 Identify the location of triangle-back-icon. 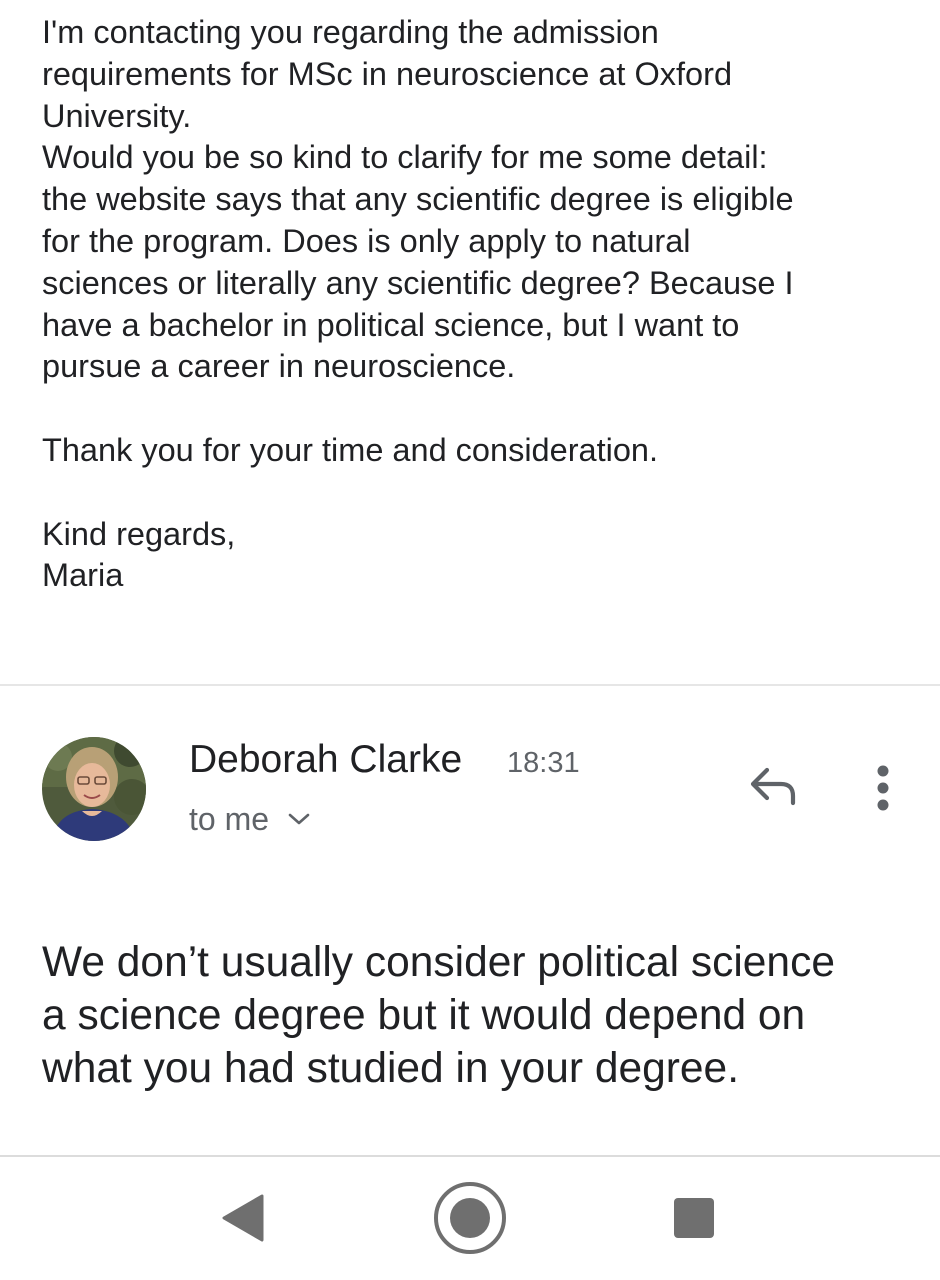
(243, 1218).